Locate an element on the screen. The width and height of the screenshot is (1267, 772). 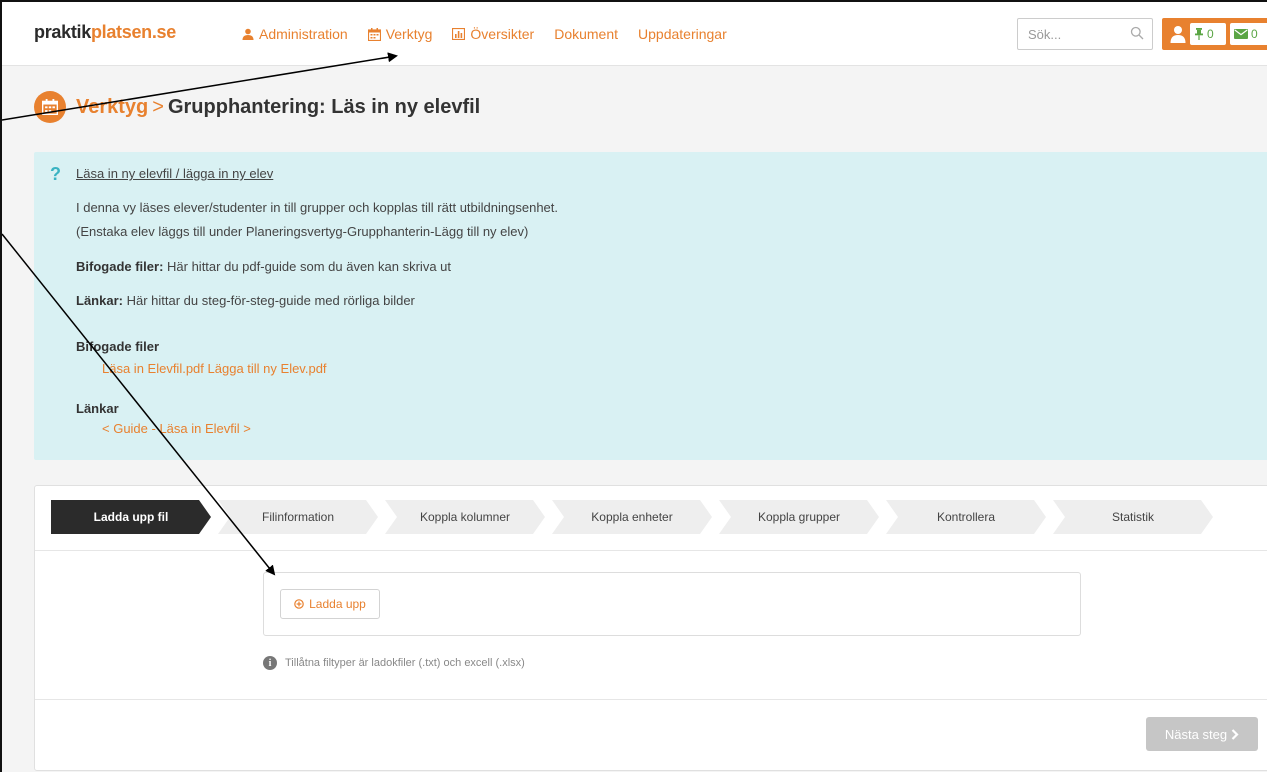
nav-administration-label: Administration is located at coordinates (303, 34).